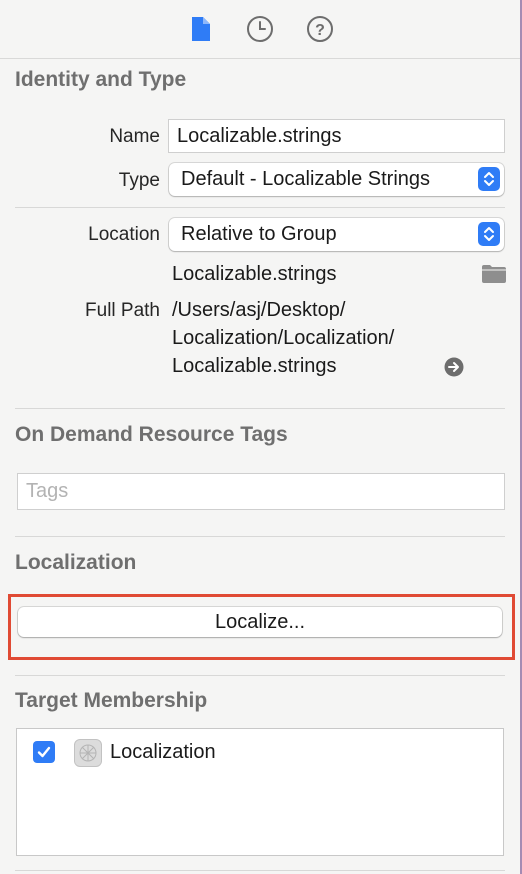  I want to click on target-membership-list: Localization, so click(260, 792).